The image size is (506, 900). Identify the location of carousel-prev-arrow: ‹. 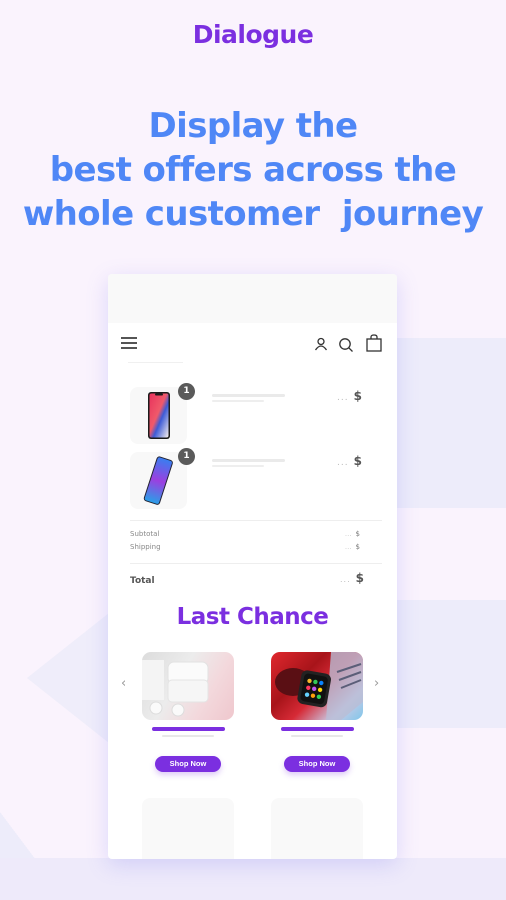
(123, 683).